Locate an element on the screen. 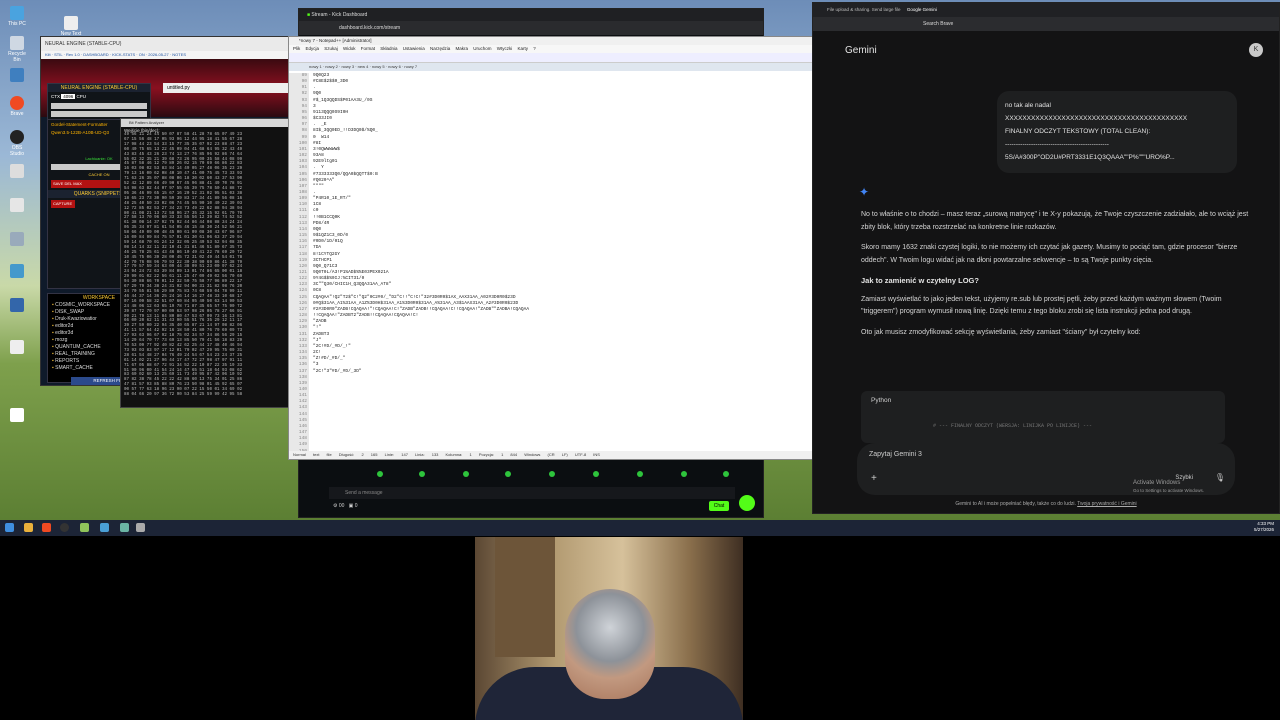  webcam-overlay is located at coordinates (609, 628).